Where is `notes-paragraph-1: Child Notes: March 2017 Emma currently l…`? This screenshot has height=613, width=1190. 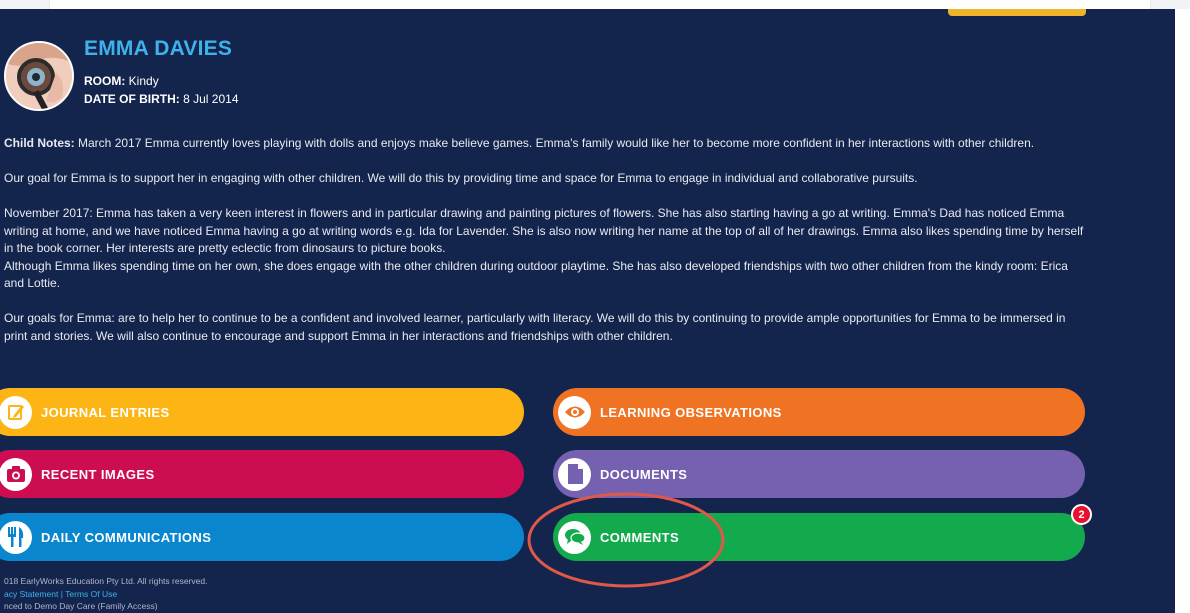 notes-paragraph-1: Child Notes: March 2017 Emma currently l… is located at coordinates (544, 144).